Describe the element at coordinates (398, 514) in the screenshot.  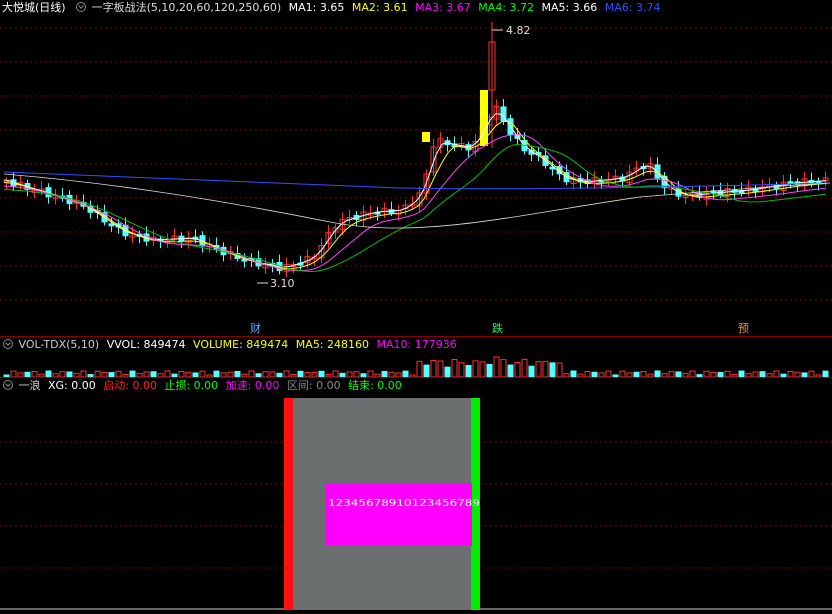
I see `accelerate-block` at that location.